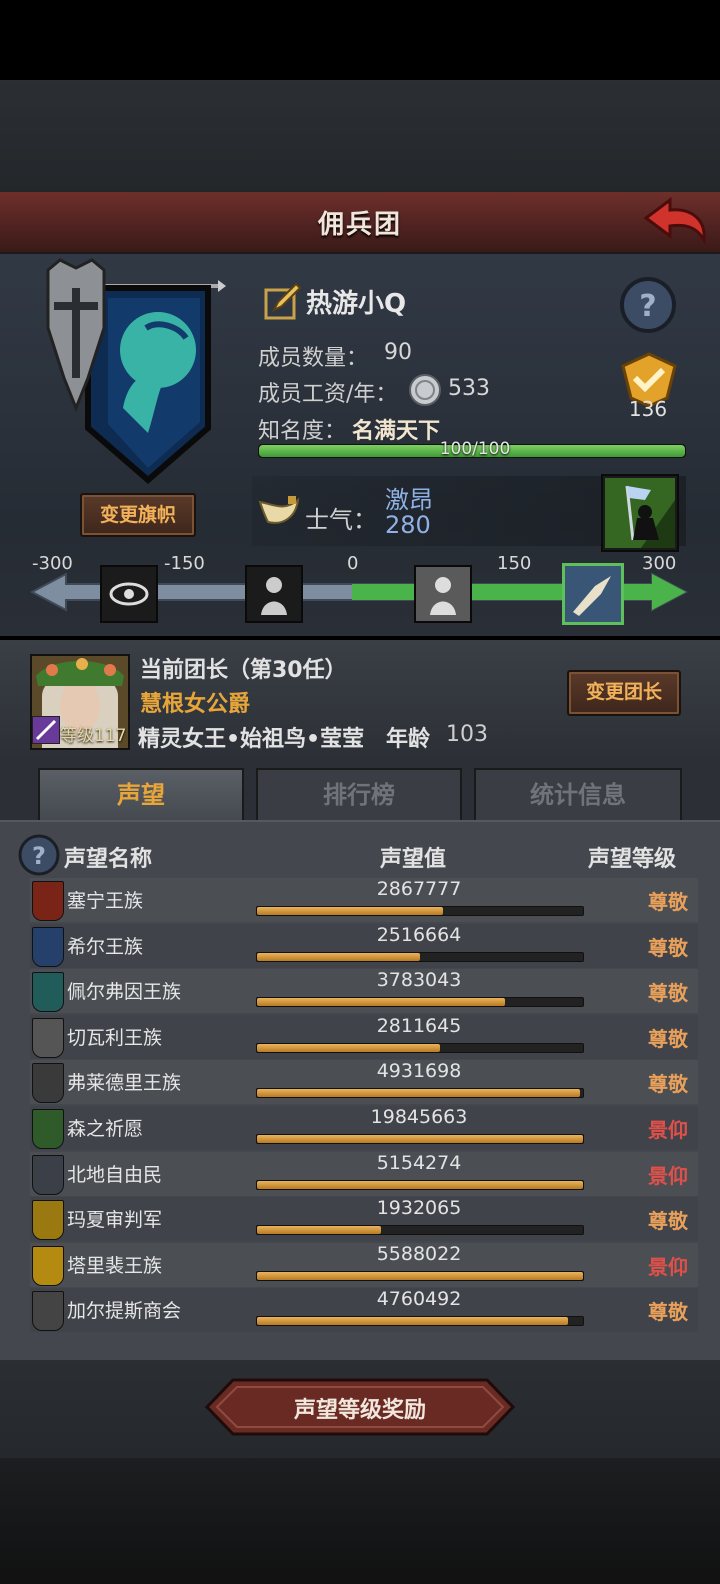  What do you see at coordinates (419, 1025) in the screenshot?
I see `reputation-value: 2811645` at bounding box center [419, 1025].